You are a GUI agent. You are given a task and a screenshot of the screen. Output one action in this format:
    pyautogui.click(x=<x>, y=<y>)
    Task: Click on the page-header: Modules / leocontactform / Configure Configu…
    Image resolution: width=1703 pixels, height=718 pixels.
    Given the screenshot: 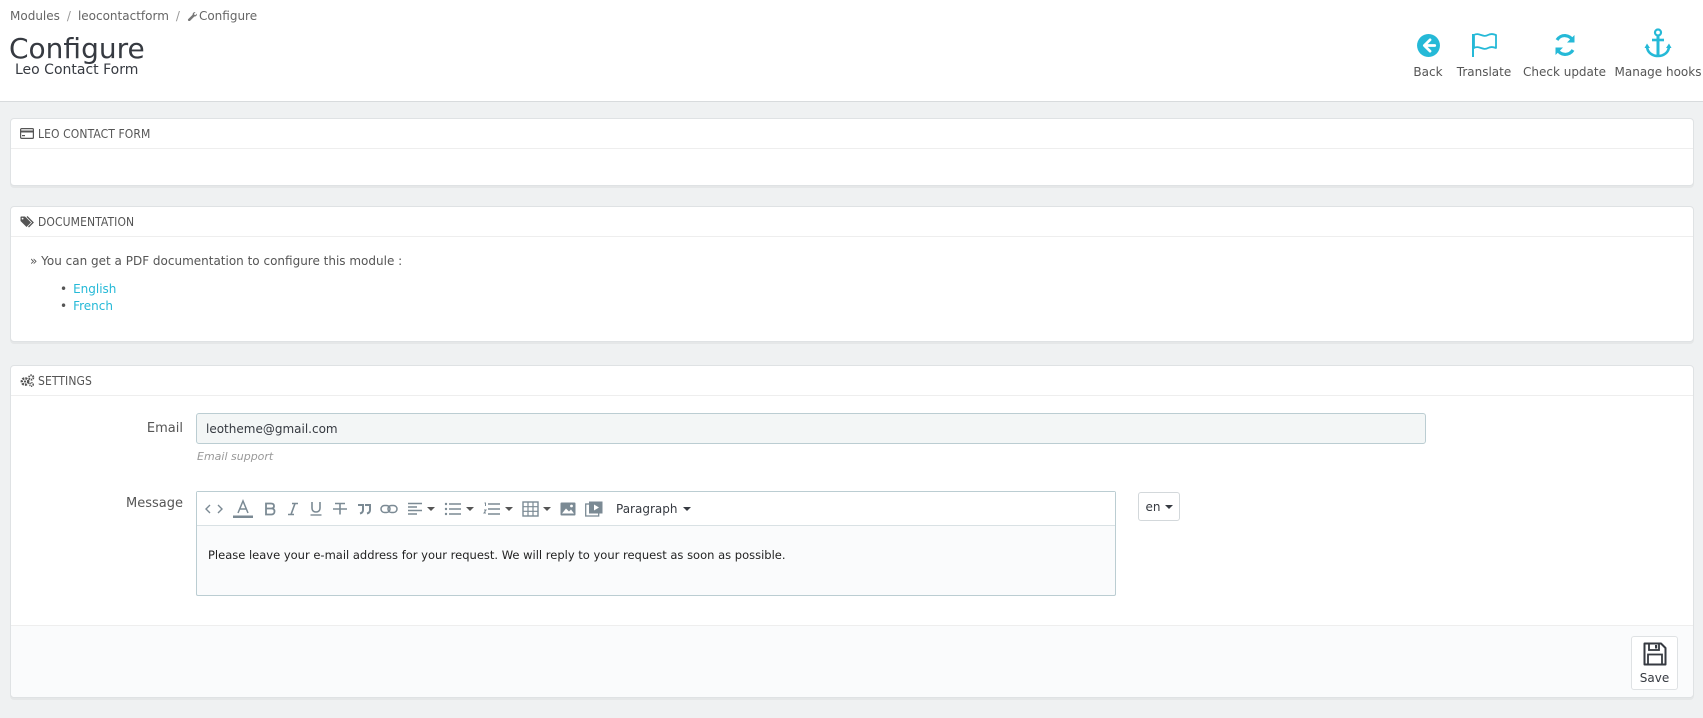 What is the action you would take?
    pyautogui.click(x=851, y=51)
    